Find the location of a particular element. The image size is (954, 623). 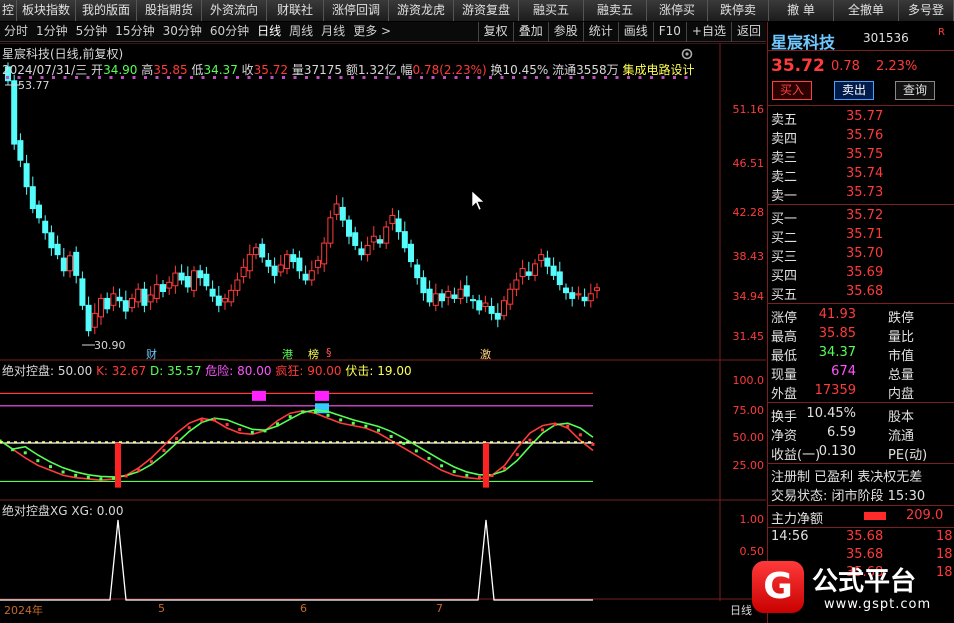

stock-code: 301536 is located at coordinates (886, 38).